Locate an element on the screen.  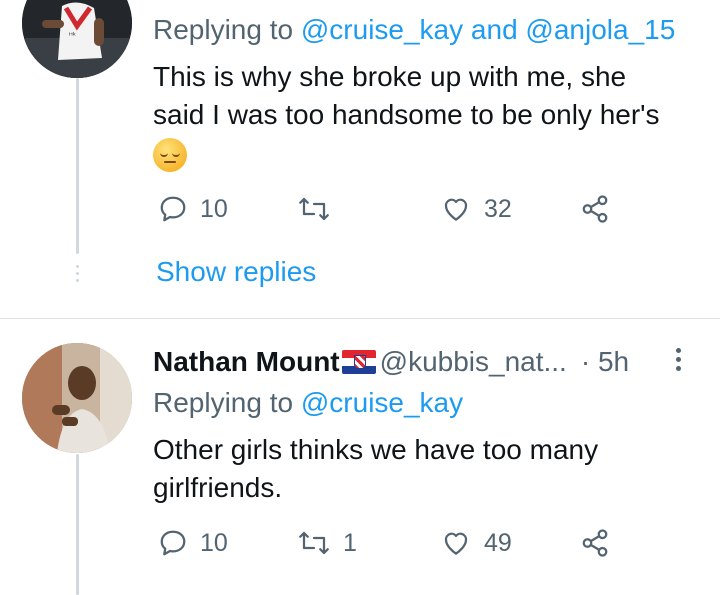
like-count: 32 is located at coordinates (498, 208).